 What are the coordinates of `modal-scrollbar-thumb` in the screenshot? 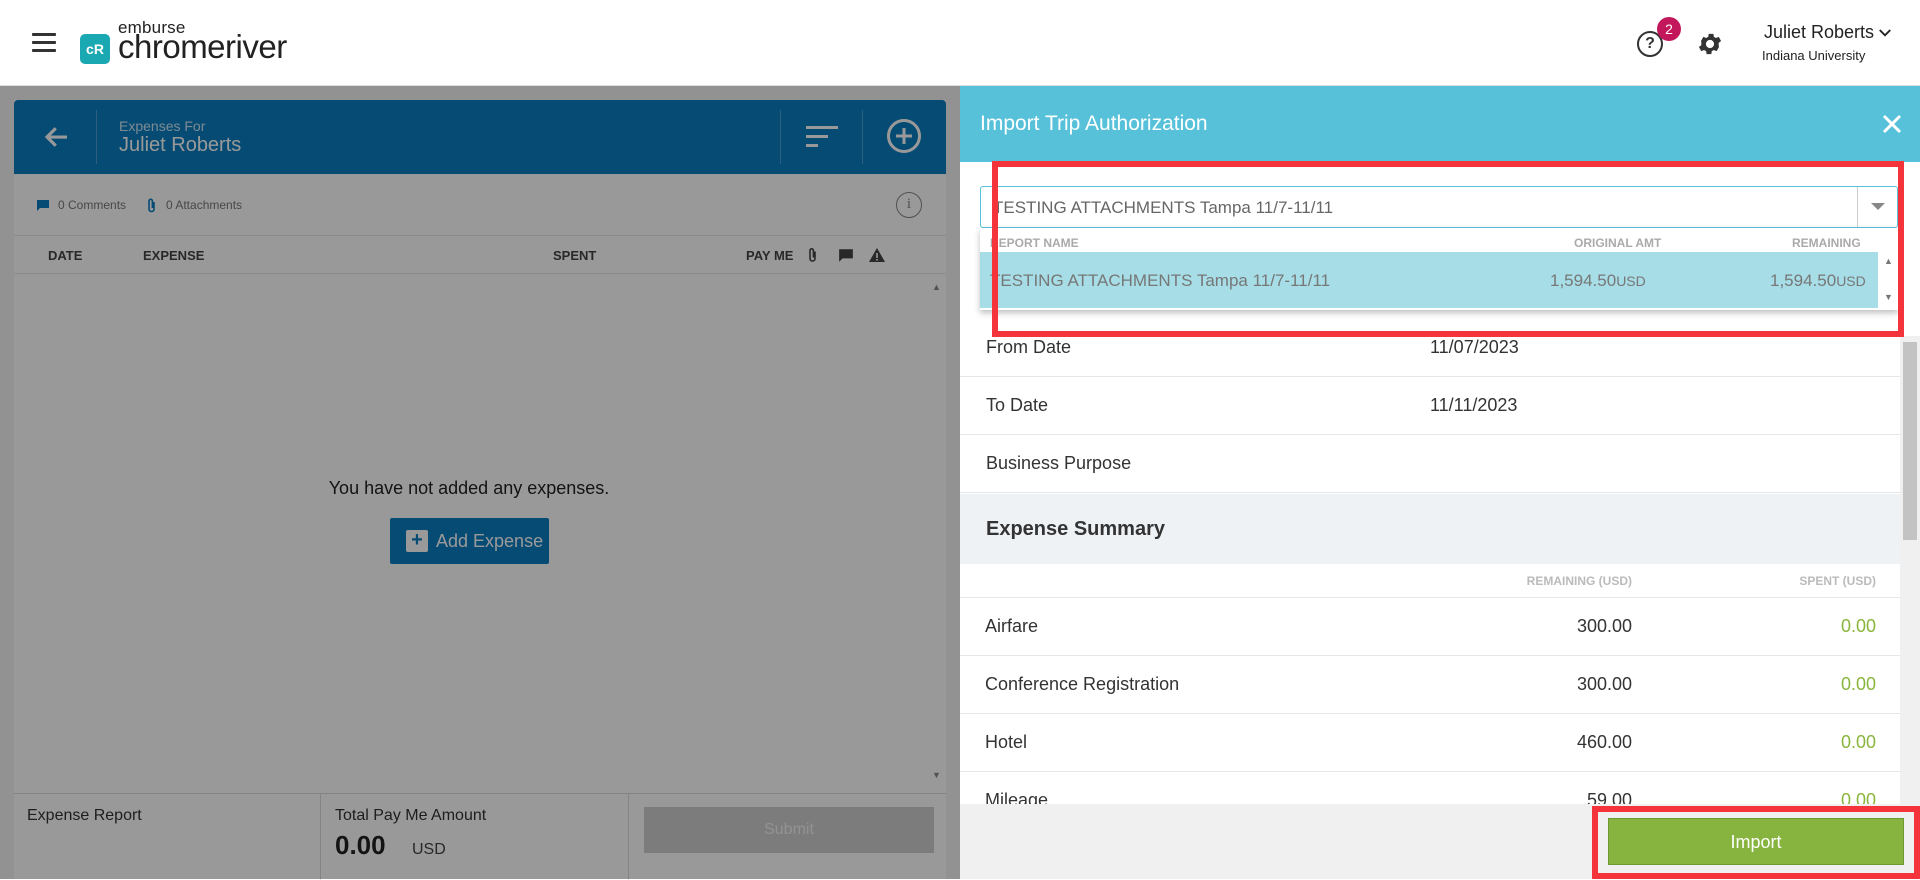 It's located at (1910, 441).